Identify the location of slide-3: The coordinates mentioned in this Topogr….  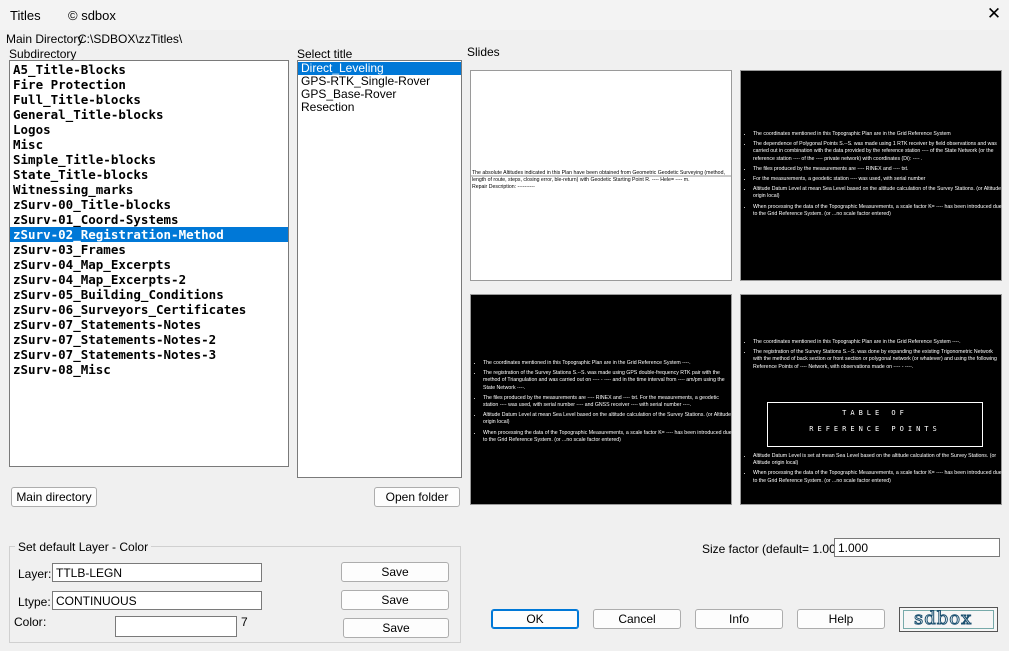
(601, 399).